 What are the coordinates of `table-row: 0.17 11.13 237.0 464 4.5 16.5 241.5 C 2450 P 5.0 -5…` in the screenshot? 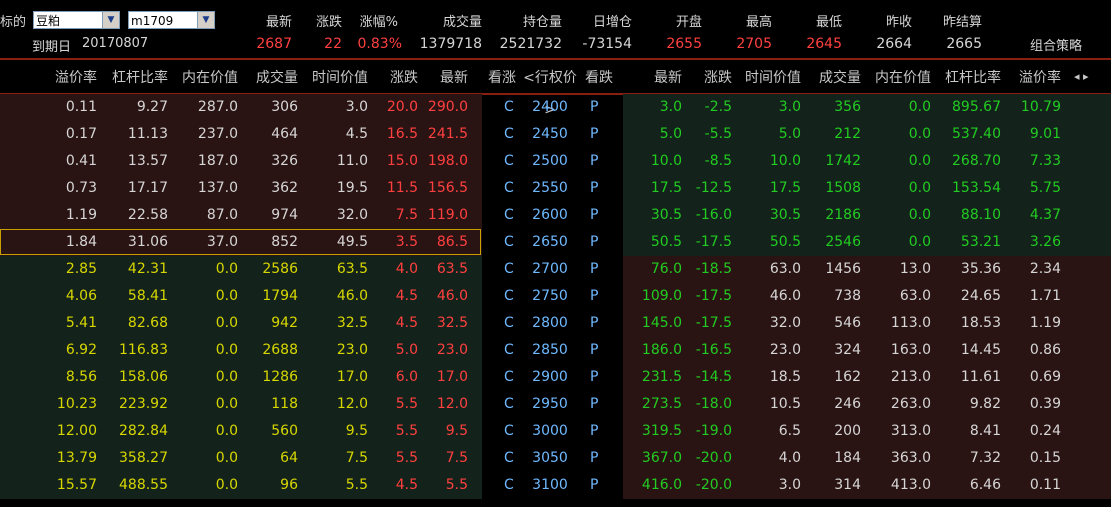 It's located at (555, 134).